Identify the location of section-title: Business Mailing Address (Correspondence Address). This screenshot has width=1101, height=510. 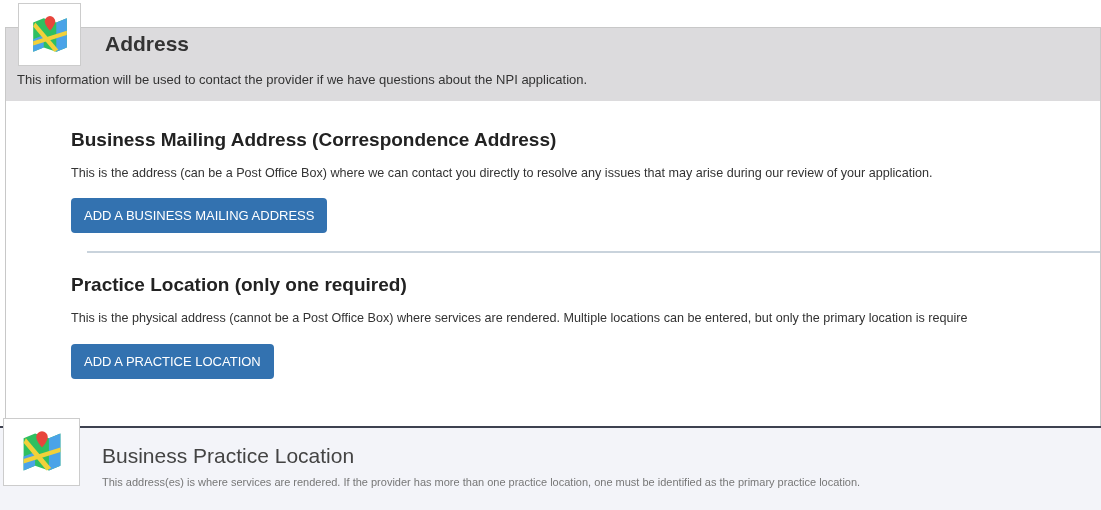
(314, 140).